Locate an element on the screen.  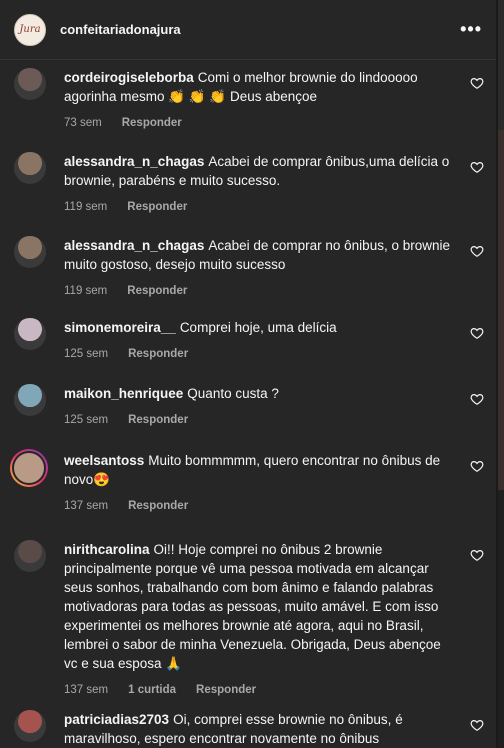
logo-text: Jura is located at coordinates (30, 29).